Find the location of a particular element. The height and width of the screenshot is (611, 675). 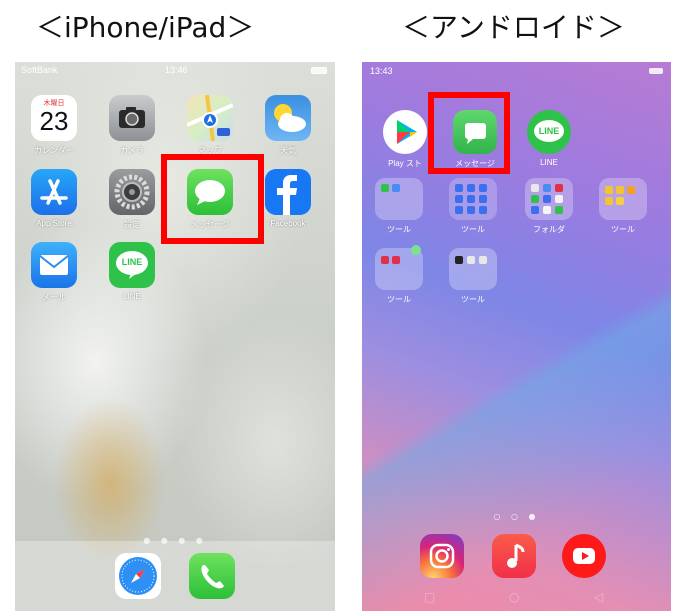

app-camera: カメラ is located at coordinates (132, 125).